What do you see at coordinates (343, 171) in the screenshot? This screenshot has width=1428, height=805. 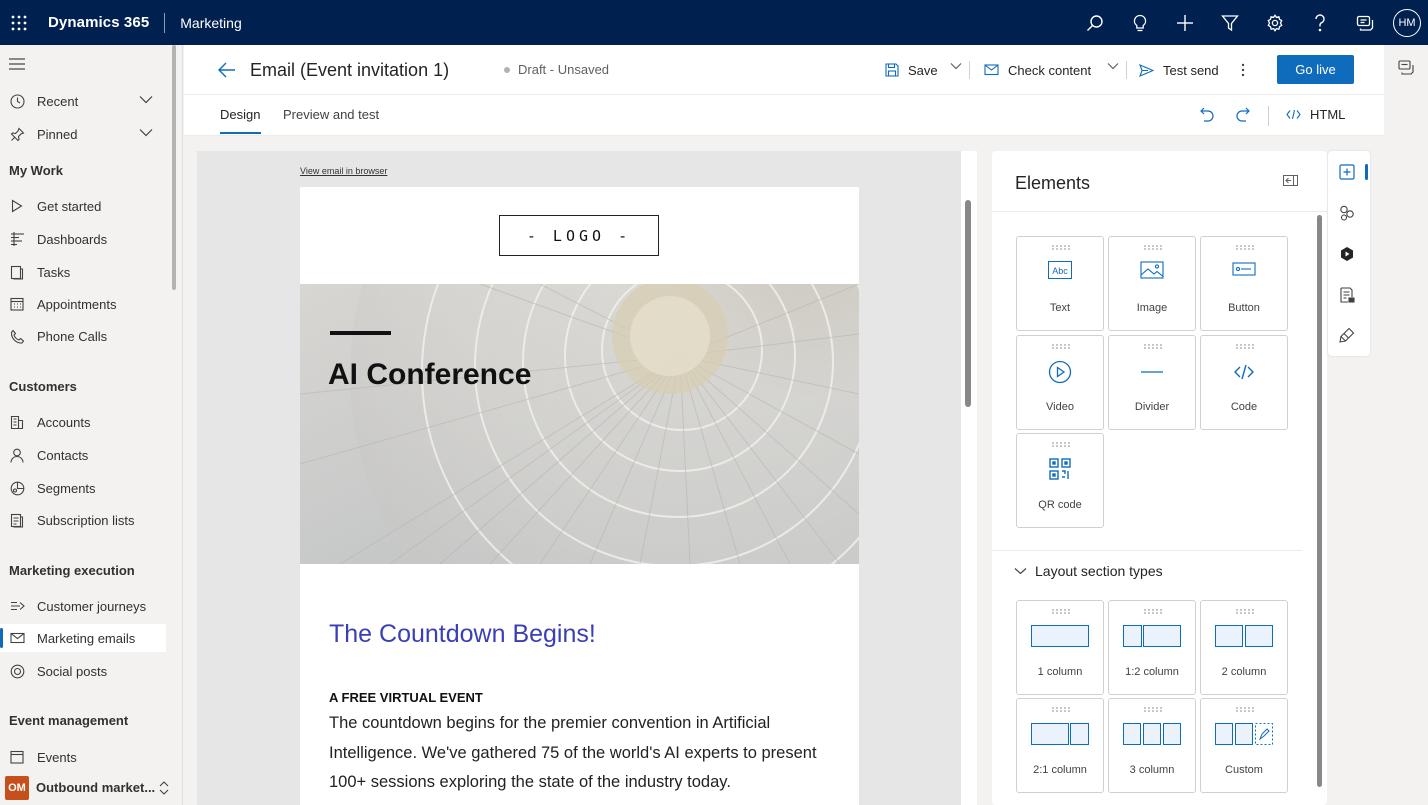 I see `view-in-browser-link: View email in browser` at bounding box center [343, 171].